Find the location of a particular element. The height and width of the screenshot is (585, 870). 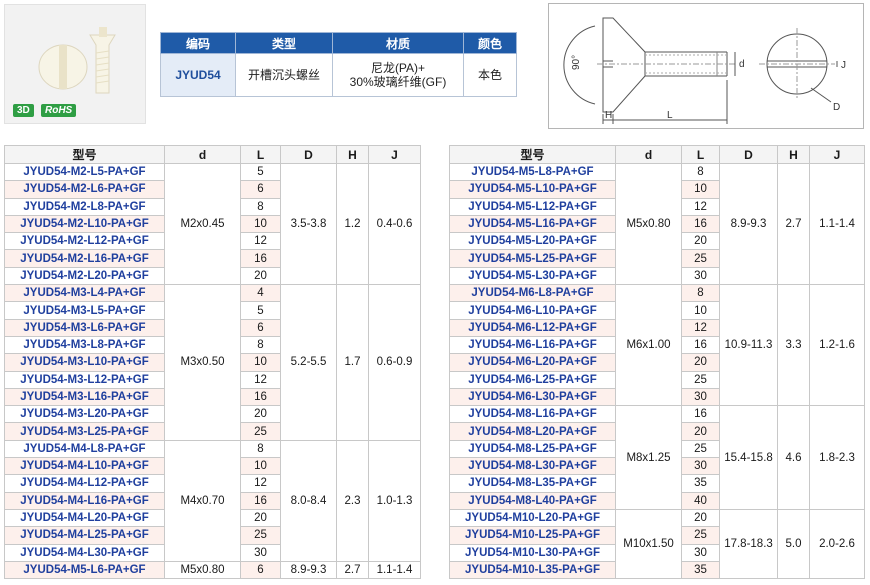

model-cell: JYUD54-M3-L4-PA+GF is located at coordinates (84, 293).